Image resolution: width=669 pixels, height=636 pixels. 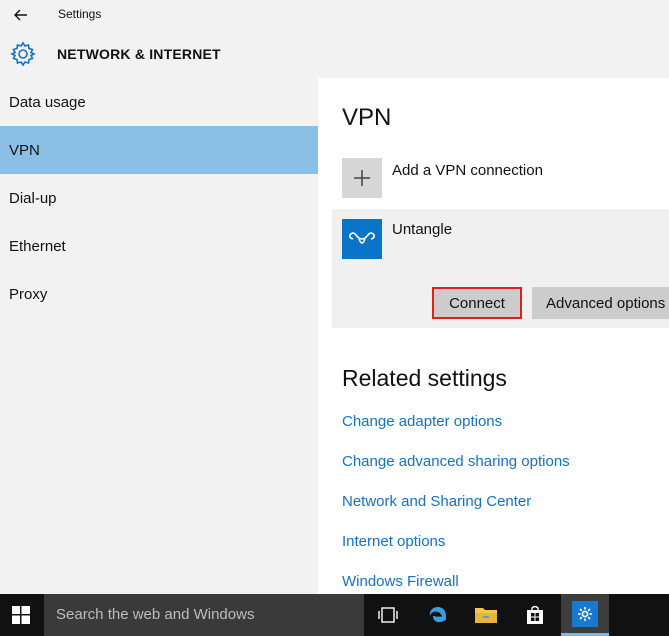 What do you see at coordinates (422, 229) in the screenshot?
I see `vpn-connection-name: Untangle` at bounding box center [422, 229].